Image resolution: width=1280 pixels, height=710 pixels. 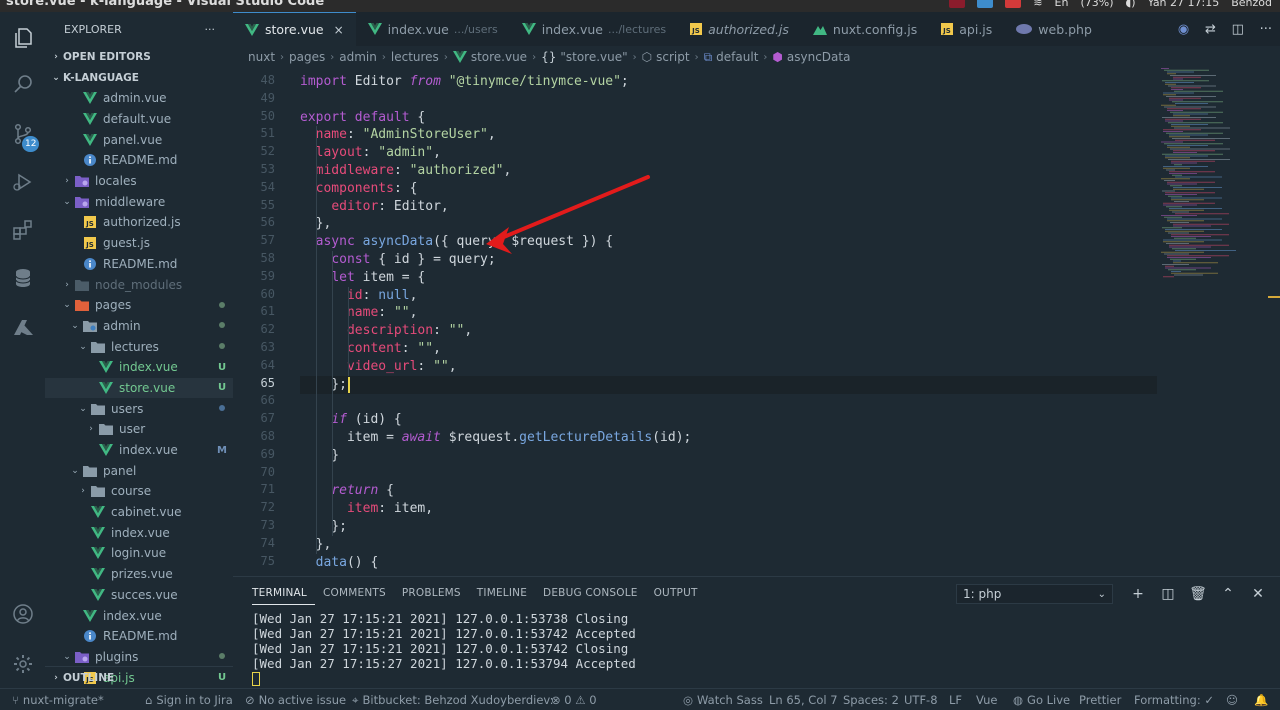 What do you see at coordinates (1096, 4) in the screenshot?
I see `battery-level: (73%)` at bounding box center [1096, 4].